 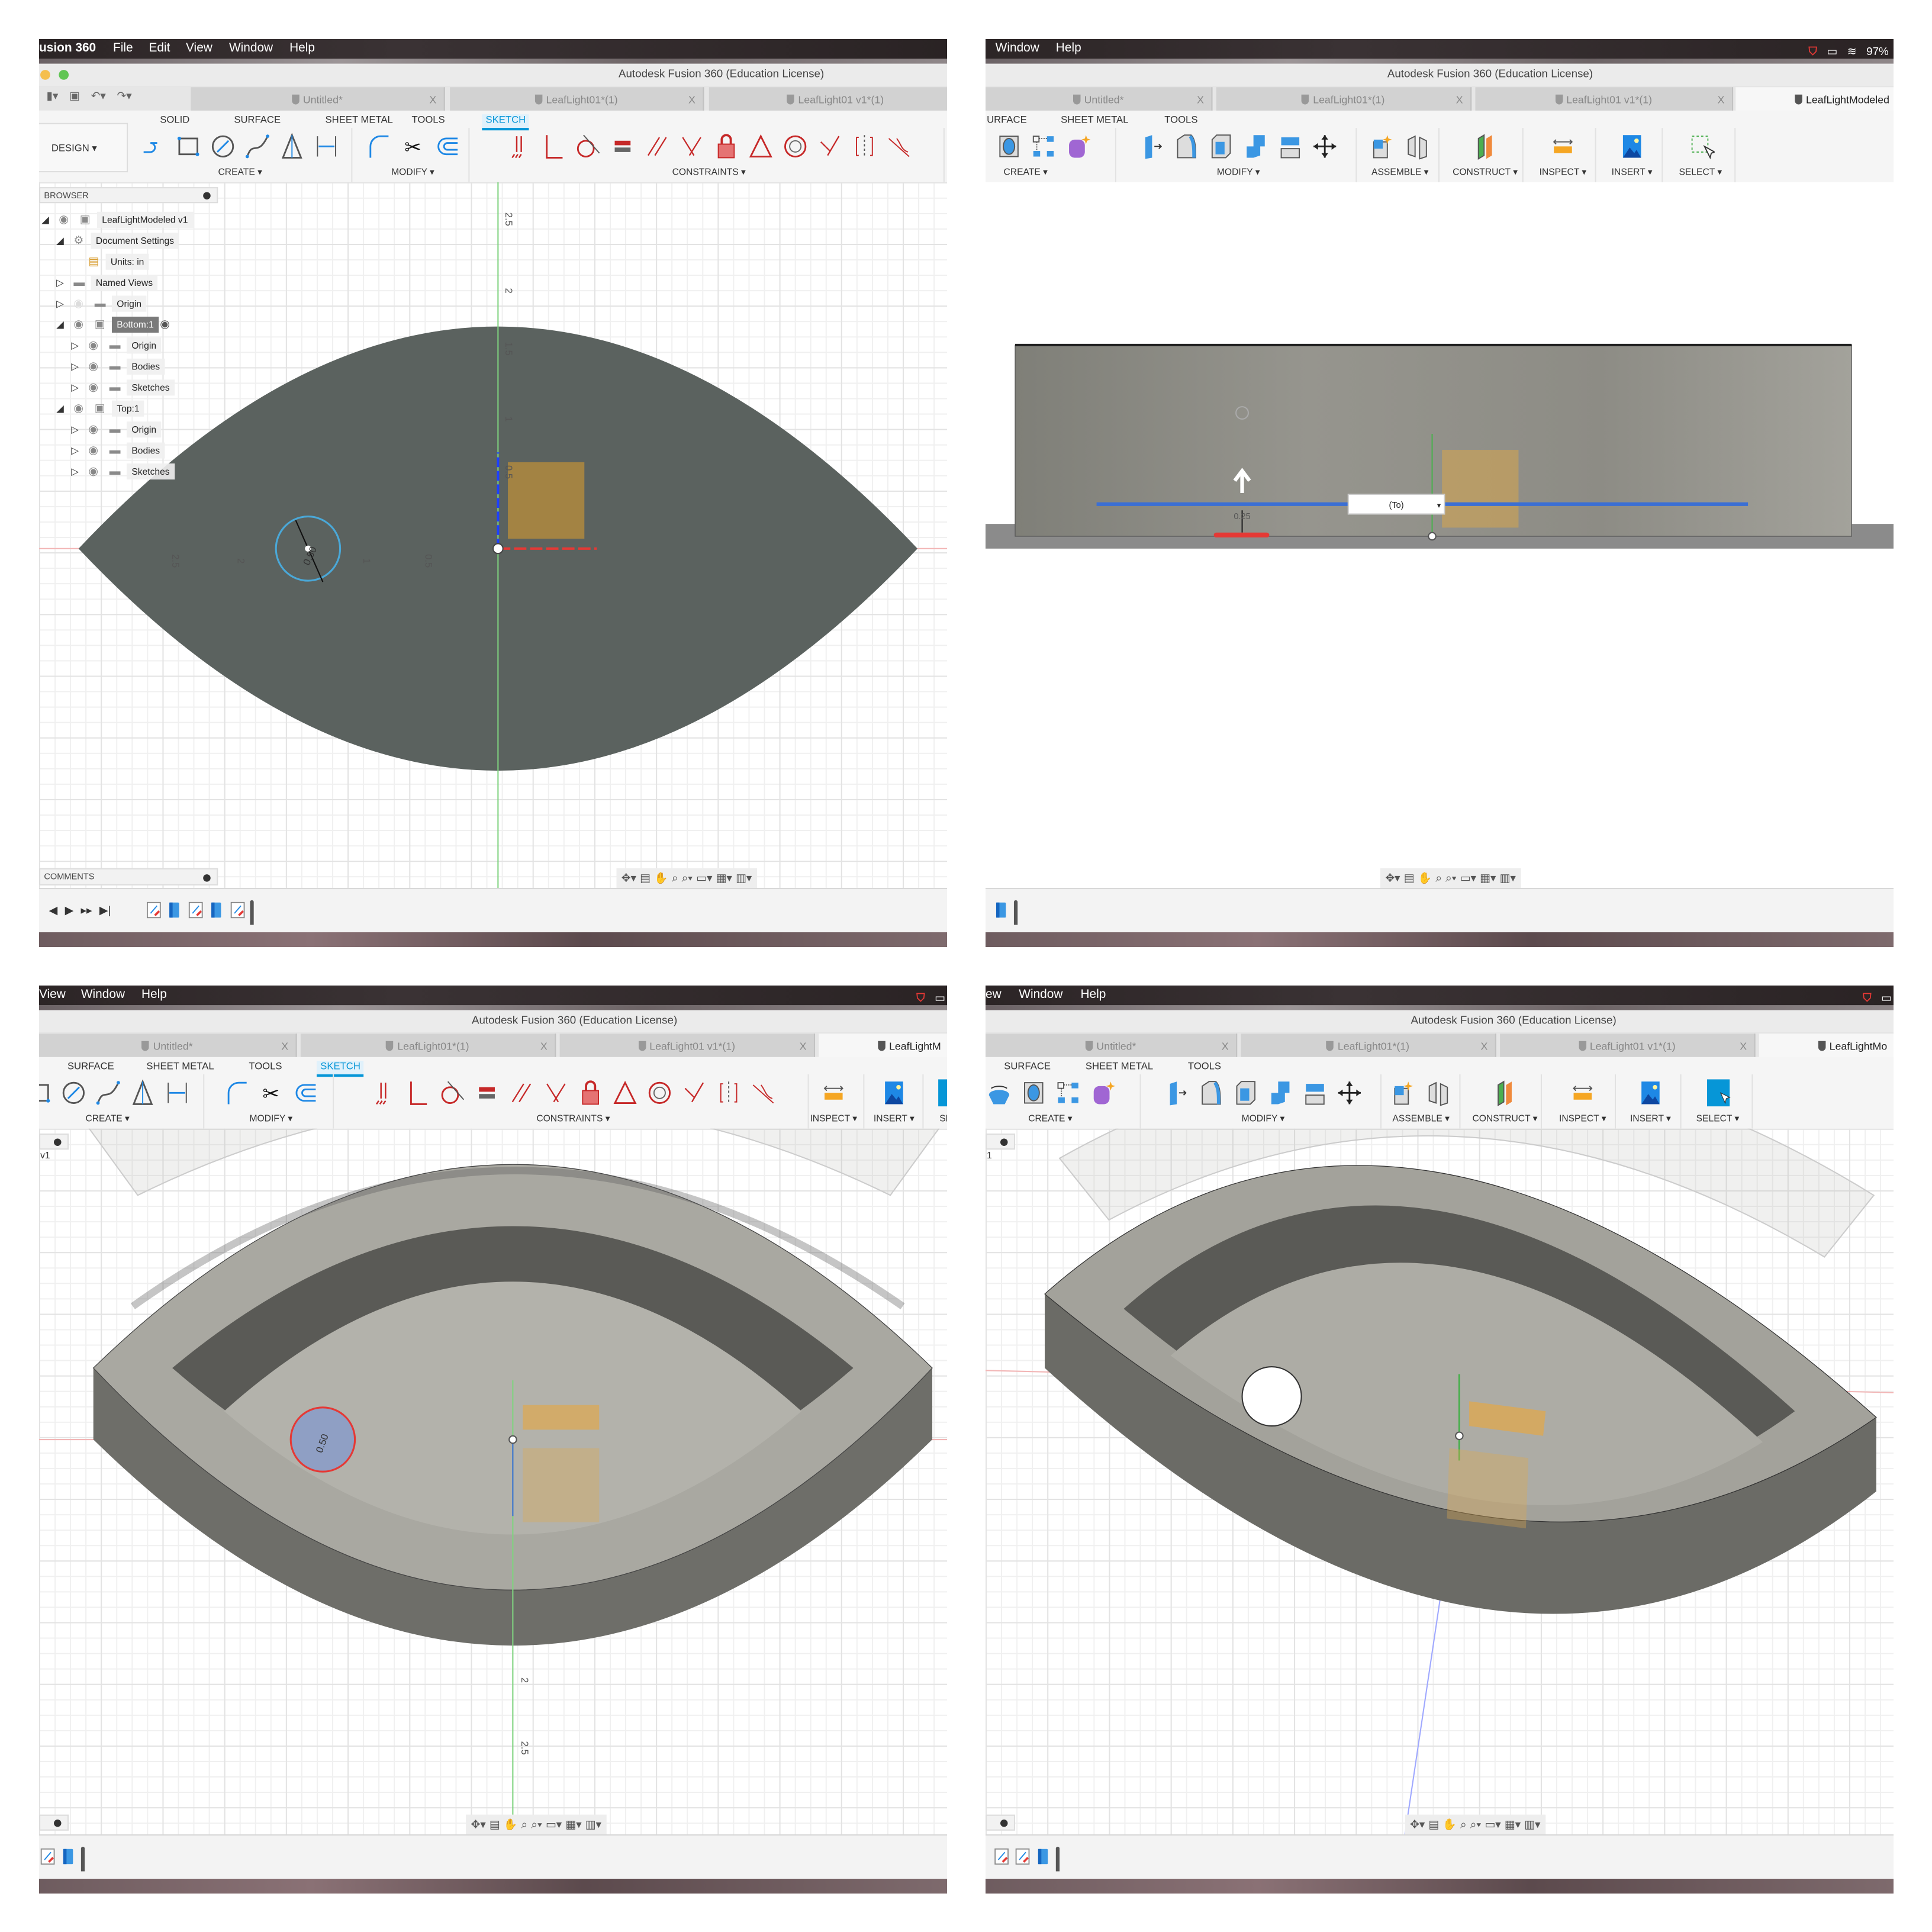 What do you see at coordinates (521, 1092) in the screenshot?
I see `parallel-icon` at bounding box center [521, 1092].